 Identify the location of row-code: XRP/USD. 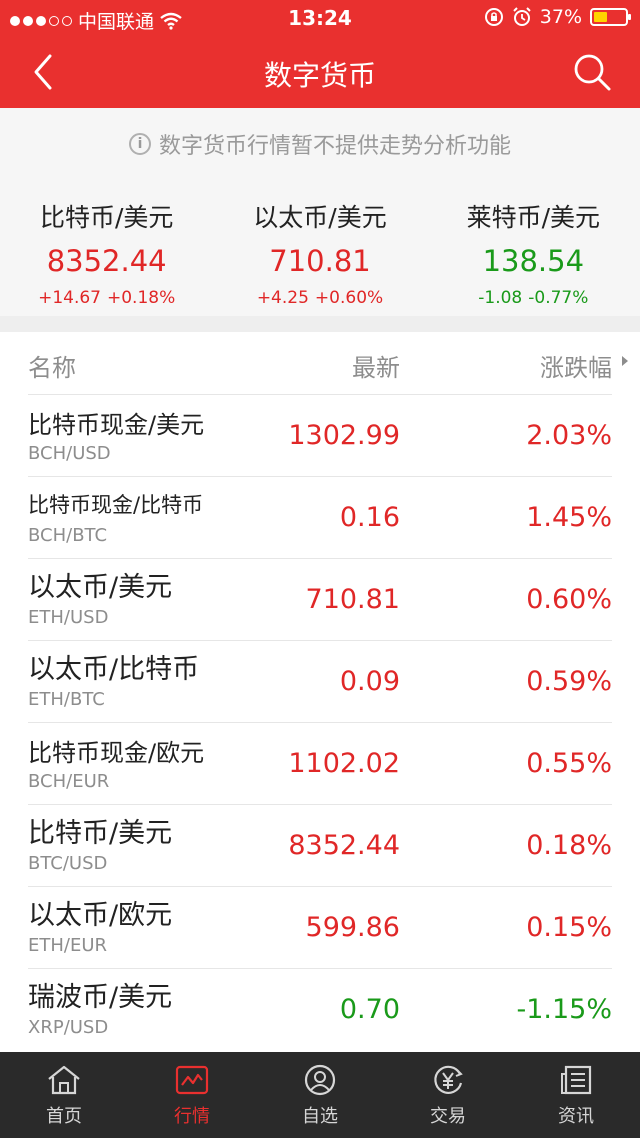
(68, 1027).